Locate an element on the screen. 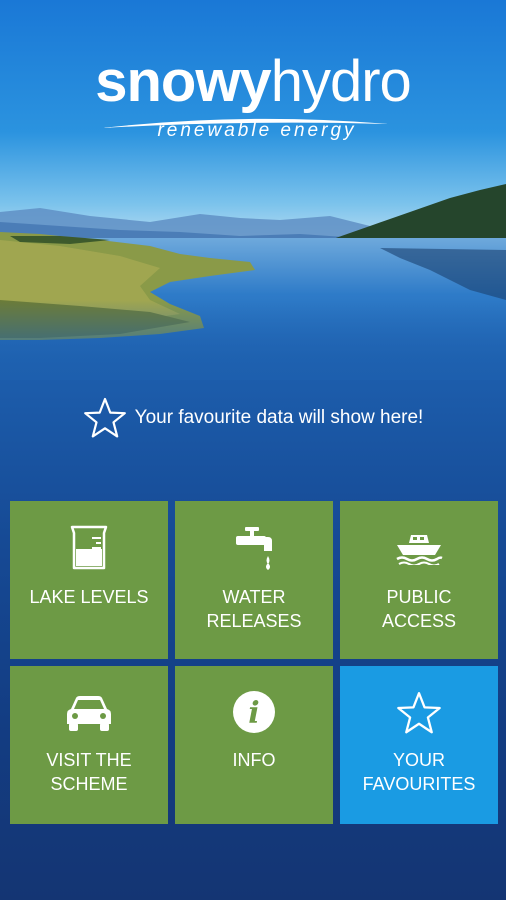 The height and width of the screenshot is (900, 506). svg-text: i is located at coordinates (253, 713).